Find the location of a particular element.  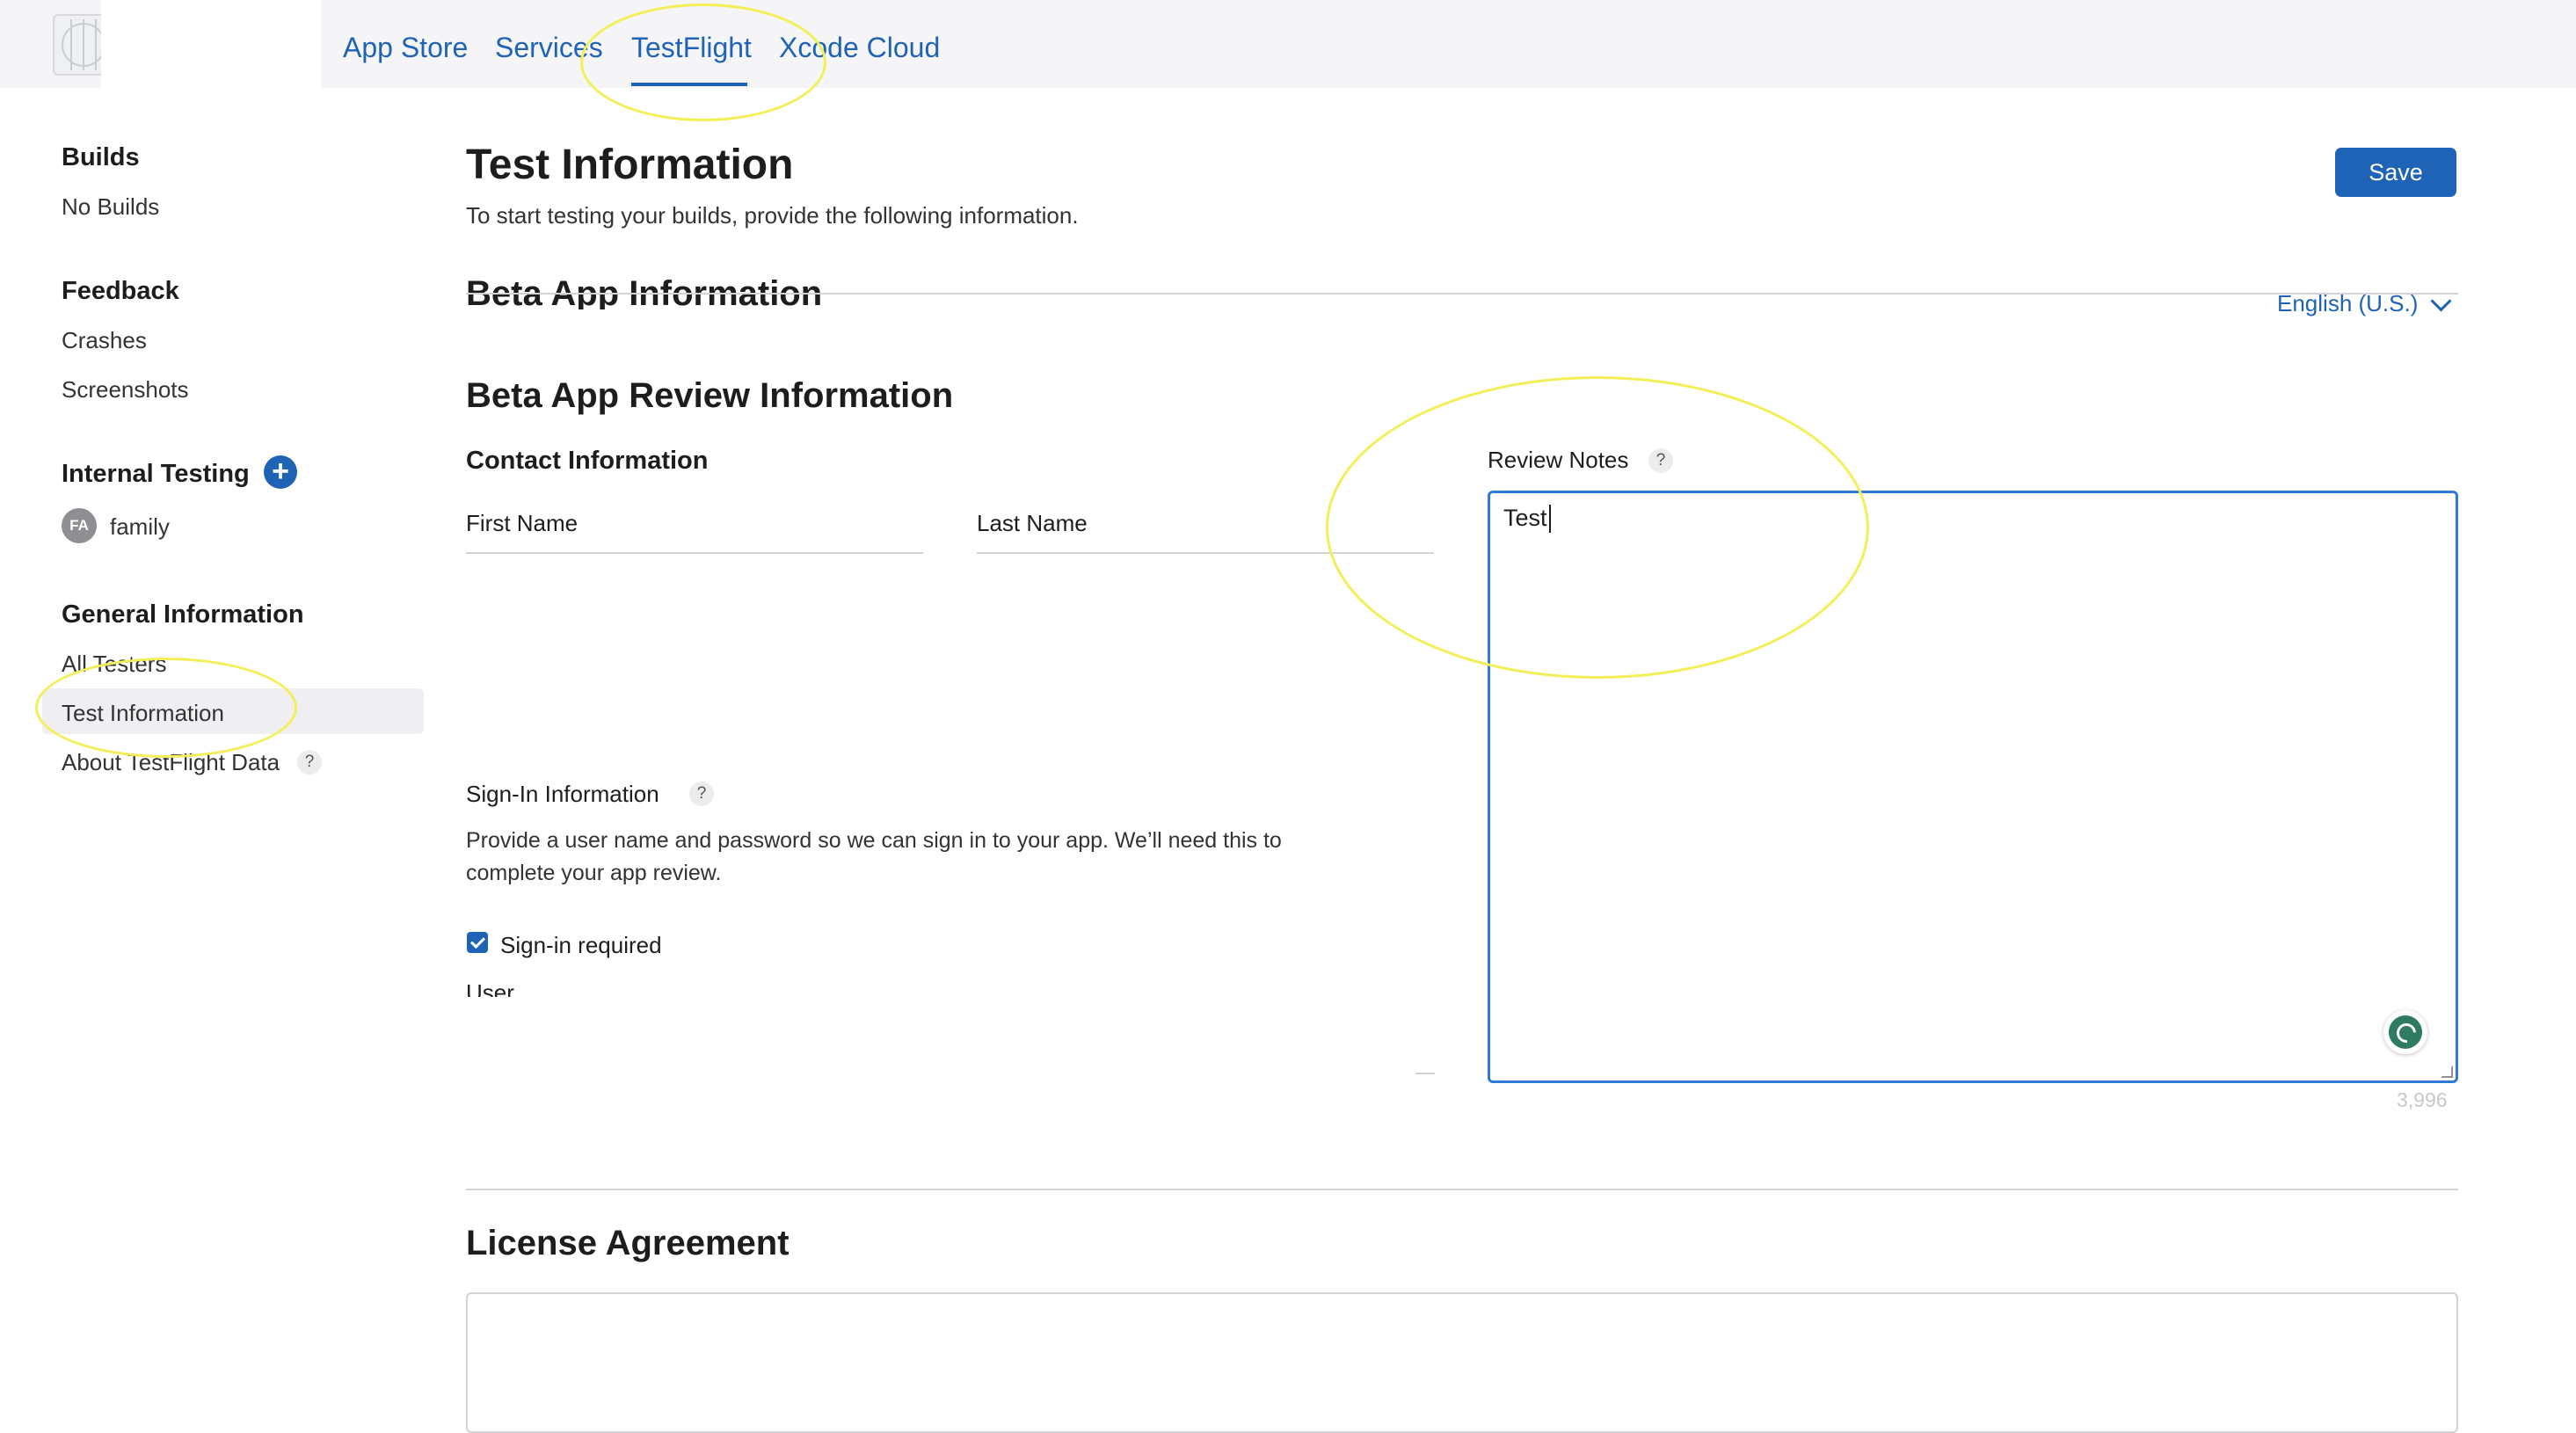

app-name-area is located at coordinates (211, 44).